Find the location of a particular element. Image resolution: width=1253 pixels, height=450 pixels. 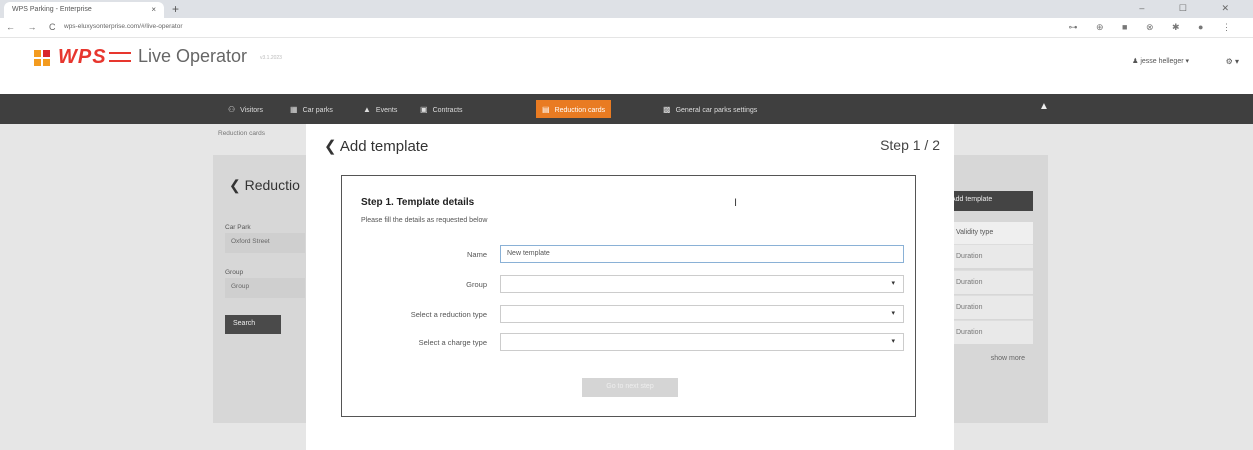

car-park-label: Car Park is located at coordinates (238, 227).